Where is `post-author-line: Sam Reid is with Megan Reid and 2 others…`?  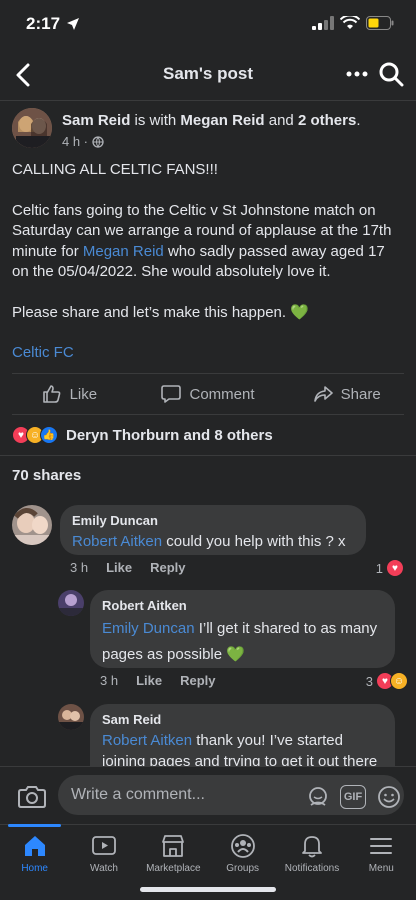 post-author-line: Sam Reid is with Megan Reid and 2 others… is located at coordinates (211, 120).